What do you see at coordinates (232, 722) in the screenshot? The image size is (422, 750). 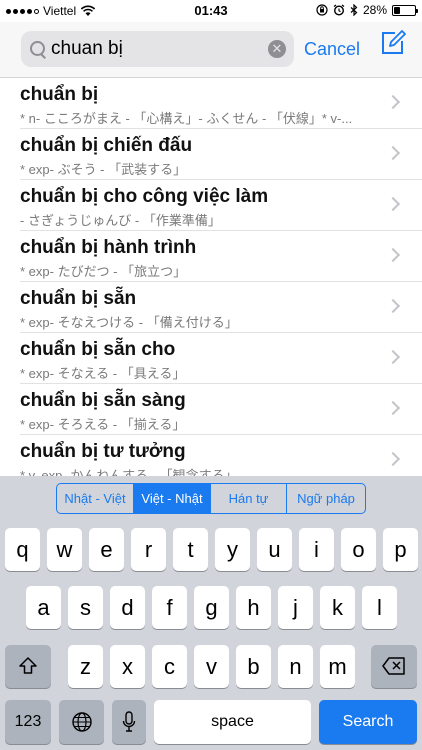 I see `space-key: space` at bounding box center [232, 722].